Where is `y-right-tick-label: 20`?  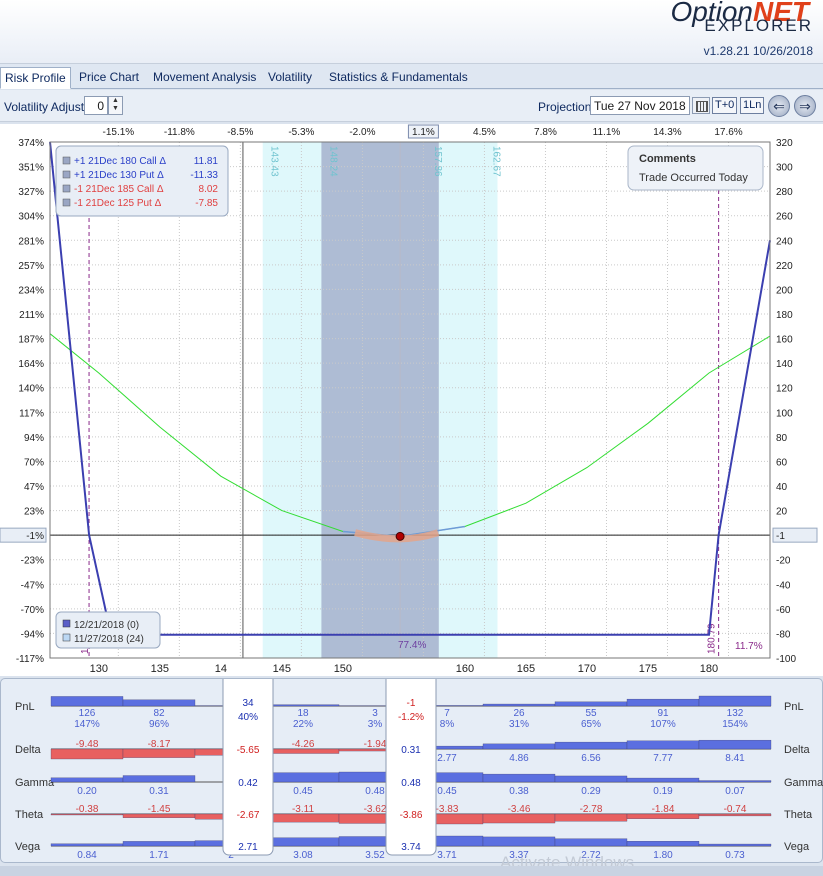
y-right-tick-label: 20 is located at coordinates (782, 512).